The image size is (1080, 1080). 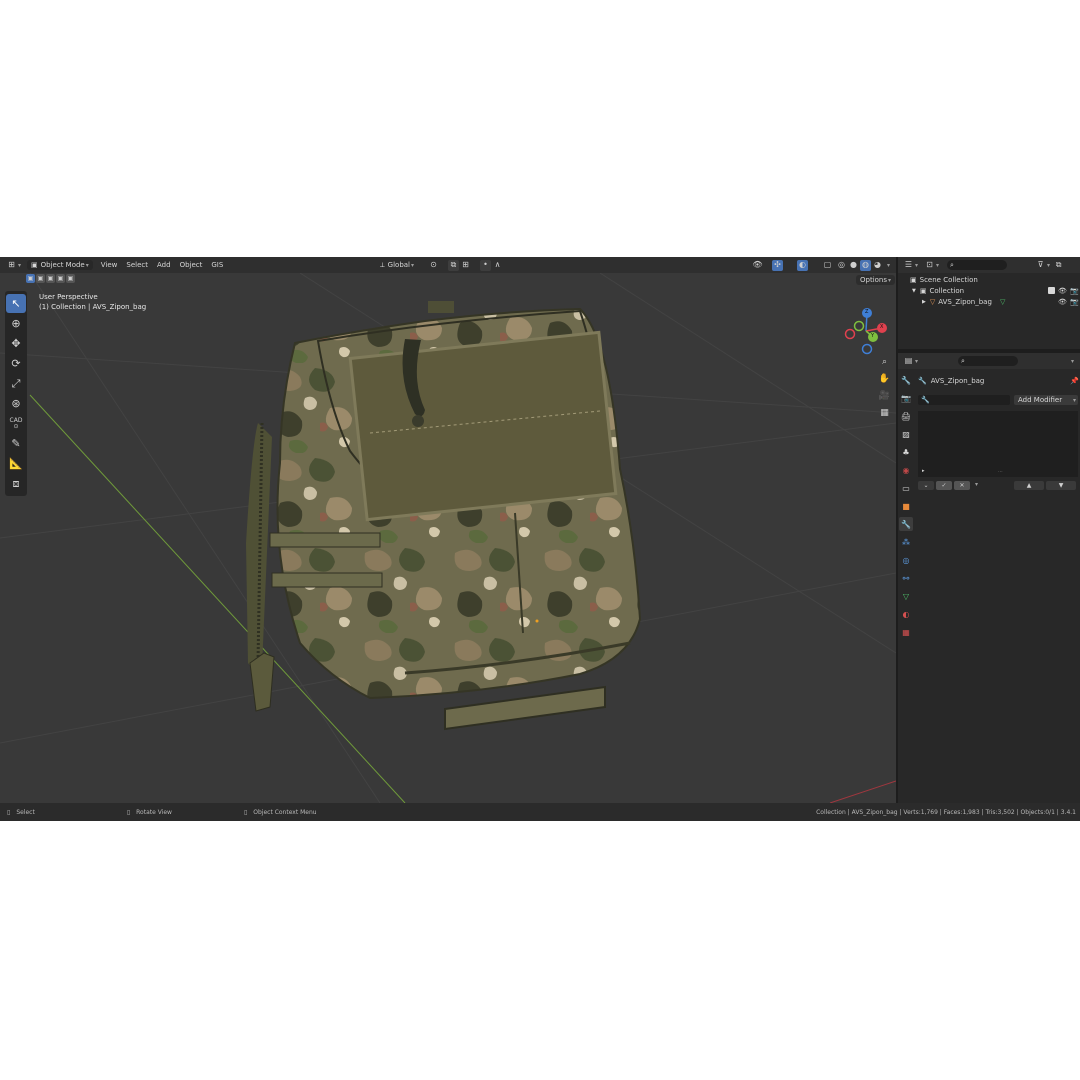 I want to click on outliner-editor-icon: ☰, so click(x=908, y=265).